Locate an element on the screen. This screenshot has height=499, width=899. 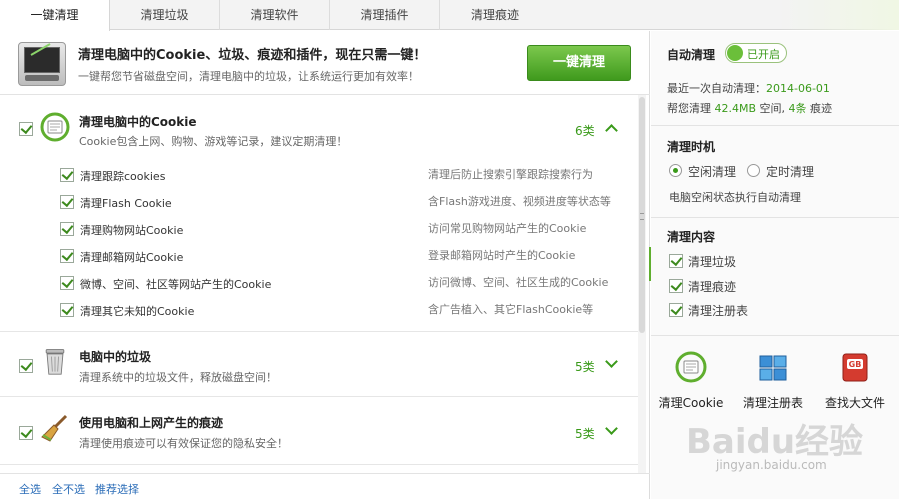
broom-icon is located at coordinates (54, 428).